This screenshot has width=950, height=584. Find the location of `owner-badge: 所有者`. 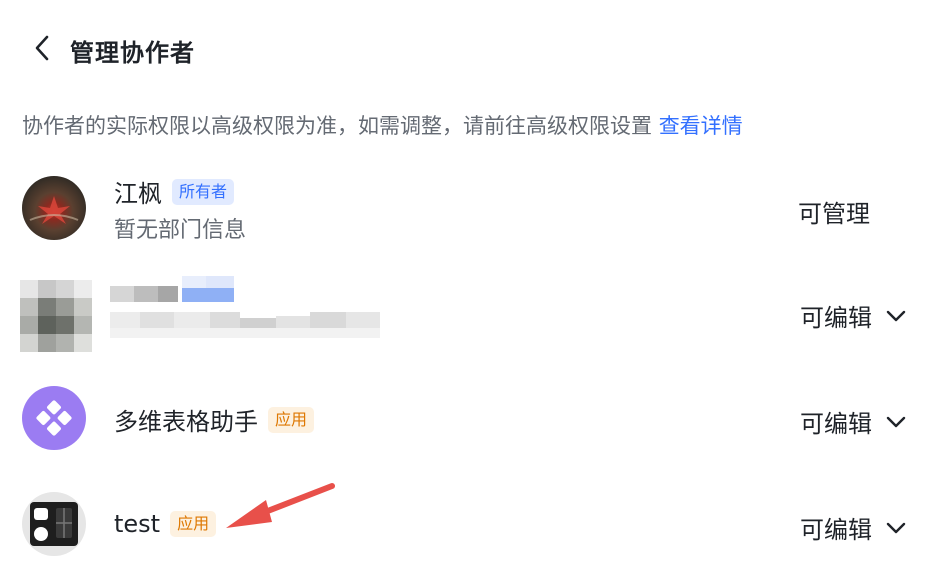

owner-badge: 所有者 is located at coordinates (203, 191).